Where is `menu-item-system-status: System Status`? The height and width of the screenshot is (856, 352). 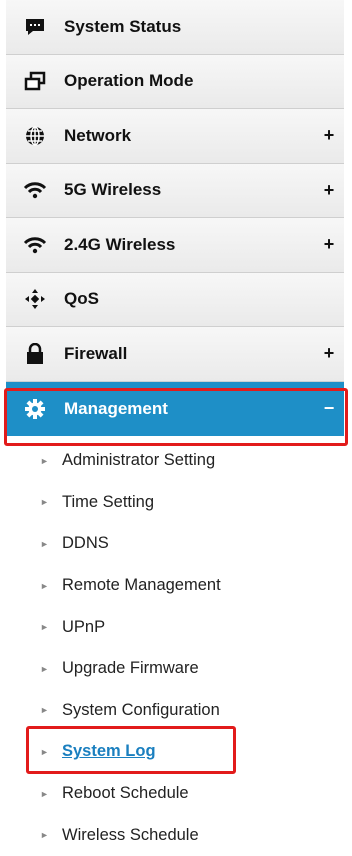 menu-item-system-status: System Status is located at coordinates (175, 27).